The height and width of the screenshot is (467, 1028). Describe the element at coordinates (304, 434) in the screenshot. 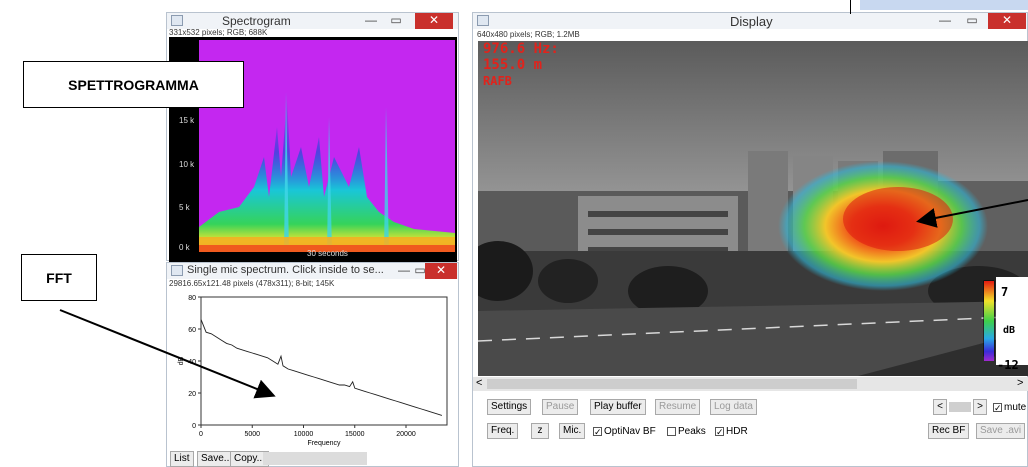

I see `x-tick-label: 10000` at that location.